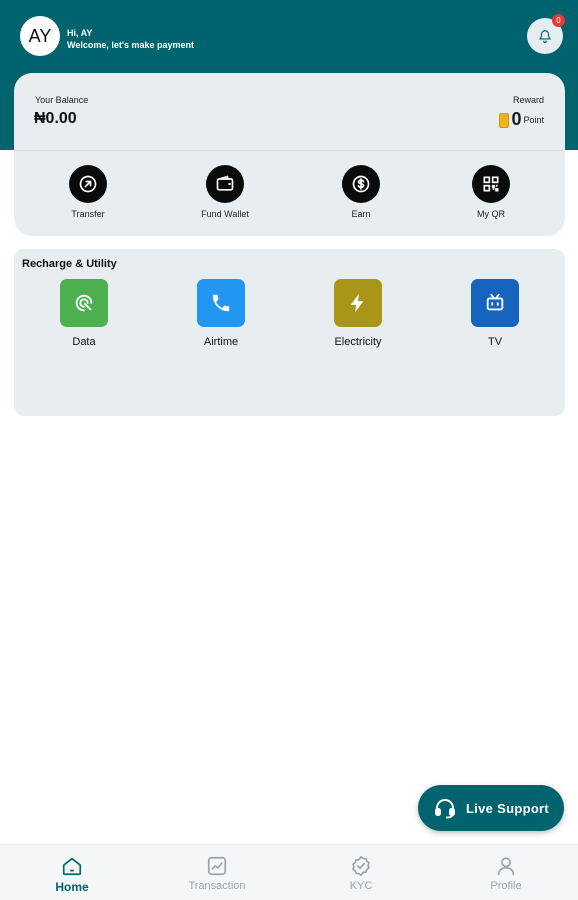 The image size is (578, 900). Describe the element at coordinates (55, 118) in the screenshot. I see `balance-amount: ₦0.00` at that location.